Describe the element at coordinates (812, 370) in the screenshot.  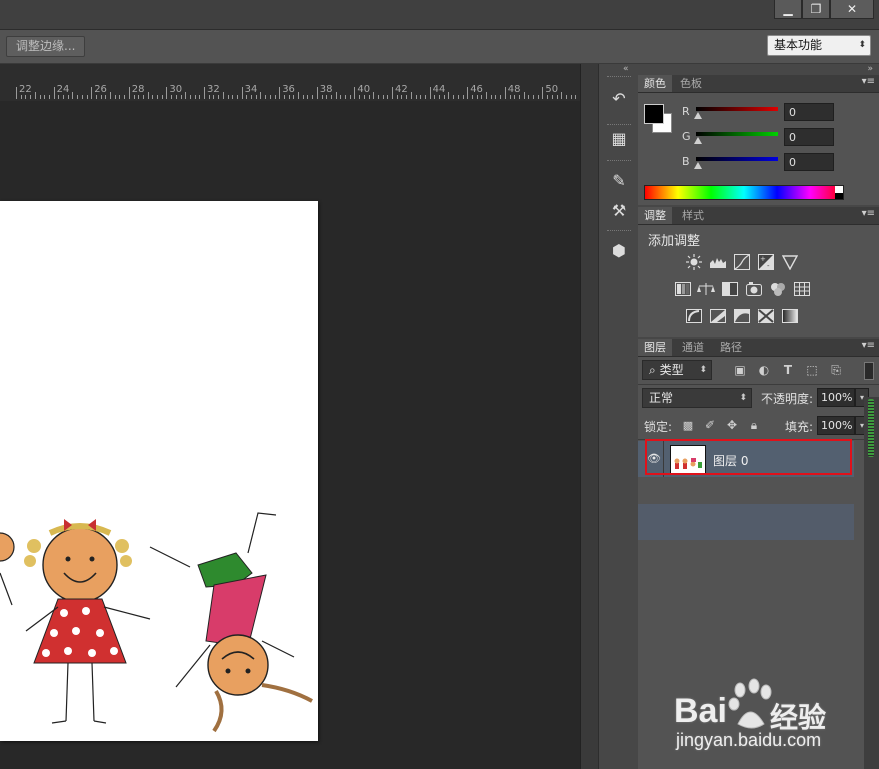
I see `filter-shape-icon: ⬚` at that location.